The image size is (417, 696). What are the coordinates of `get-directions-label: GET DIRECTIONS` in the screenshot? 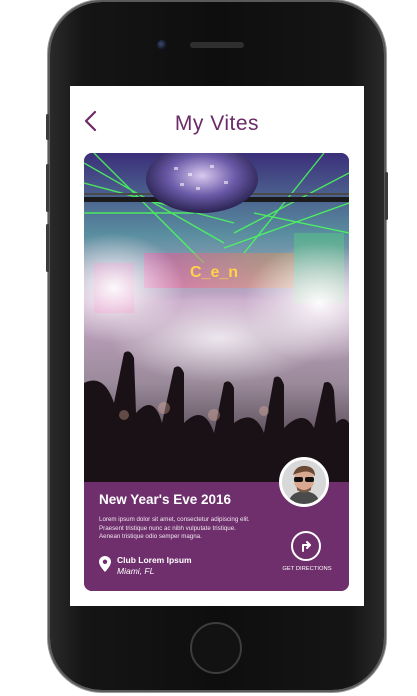 It's located at (307, 569).